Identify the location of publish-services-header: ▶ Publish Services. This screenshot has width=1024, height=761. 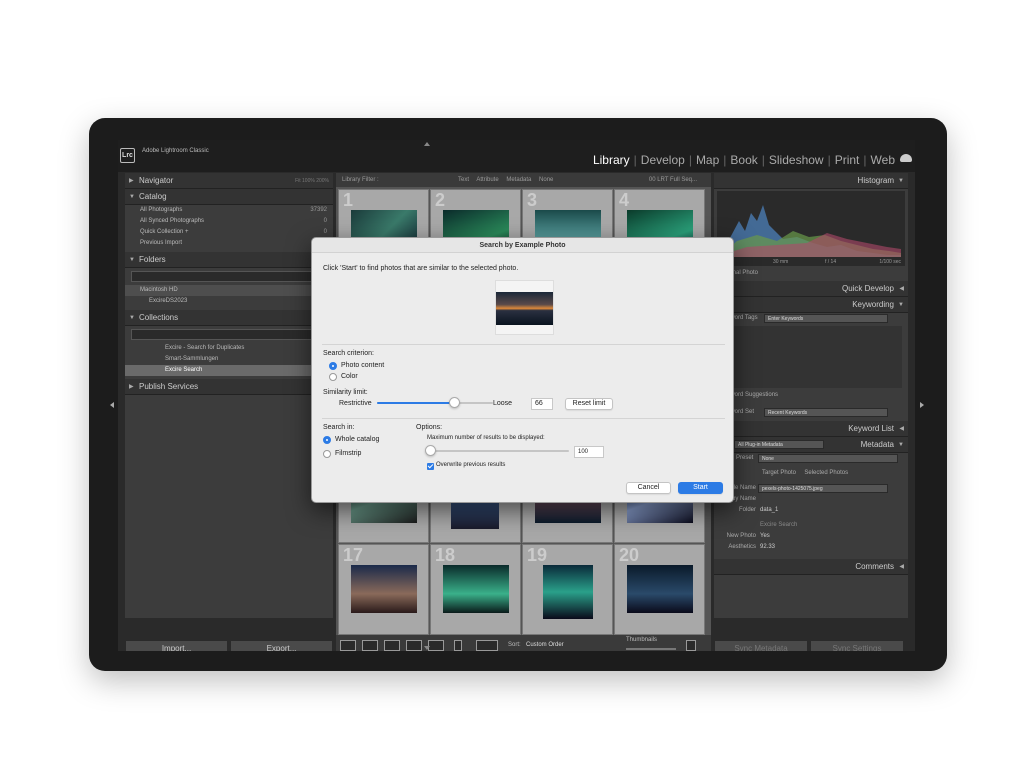
(229, 387).